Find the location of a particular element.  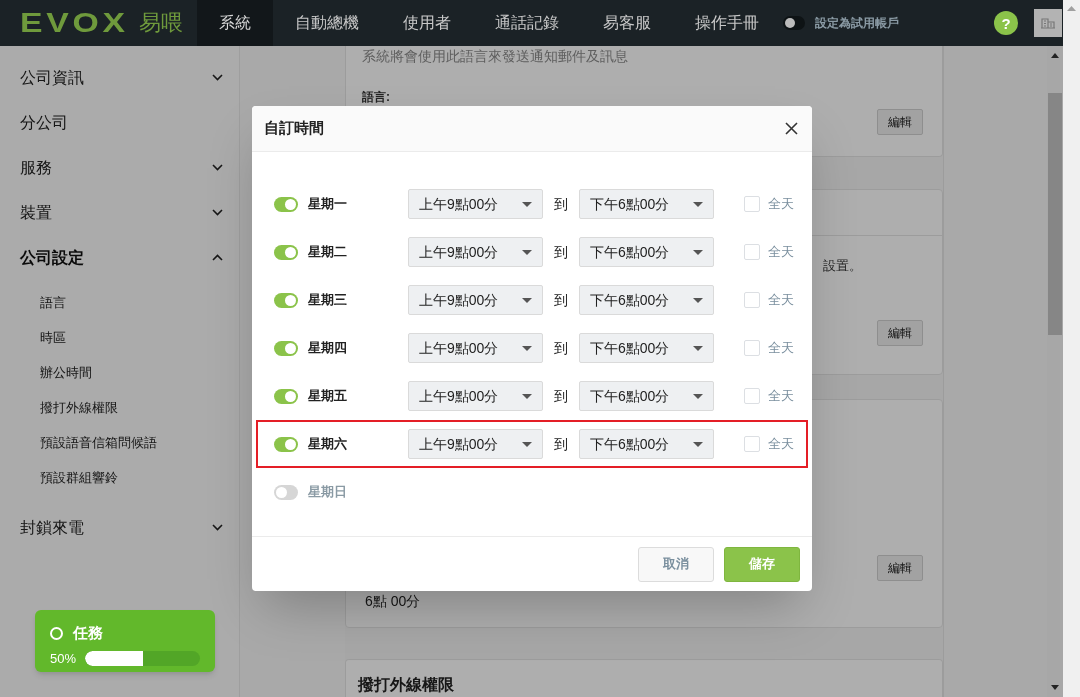

company-button is located at coordinates (1048, 23).